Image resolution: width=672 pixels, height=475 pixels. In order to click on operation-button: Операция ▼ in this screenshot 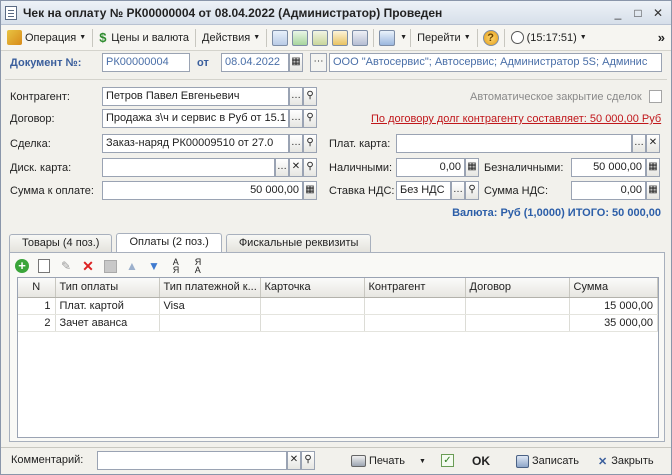, I will do `click(46, 38)`.